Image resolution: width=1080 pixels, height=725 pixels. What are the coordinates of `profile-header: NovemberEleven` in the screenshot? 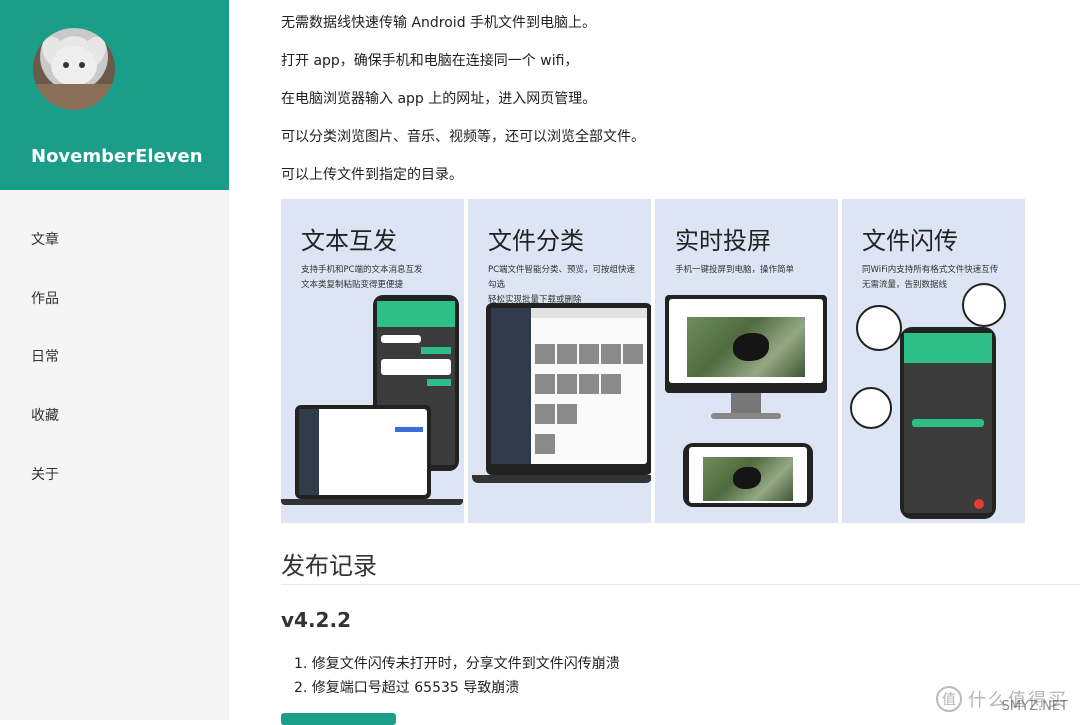 It's located at (114, 95).